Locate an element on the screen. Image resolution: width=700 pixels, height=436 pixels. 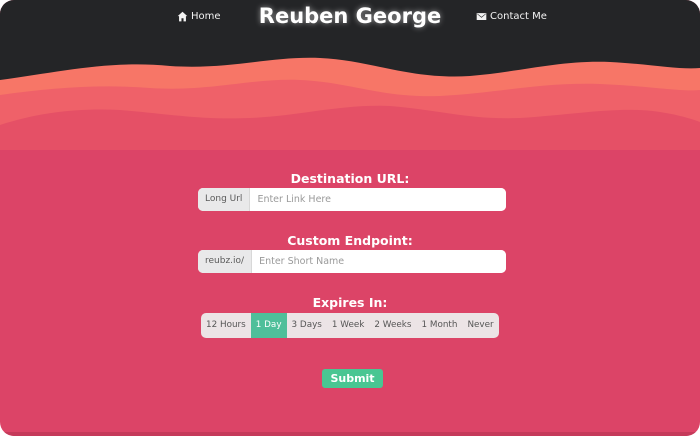
expires-option-1-month: 1 Month is located at coordinates (439, 325).